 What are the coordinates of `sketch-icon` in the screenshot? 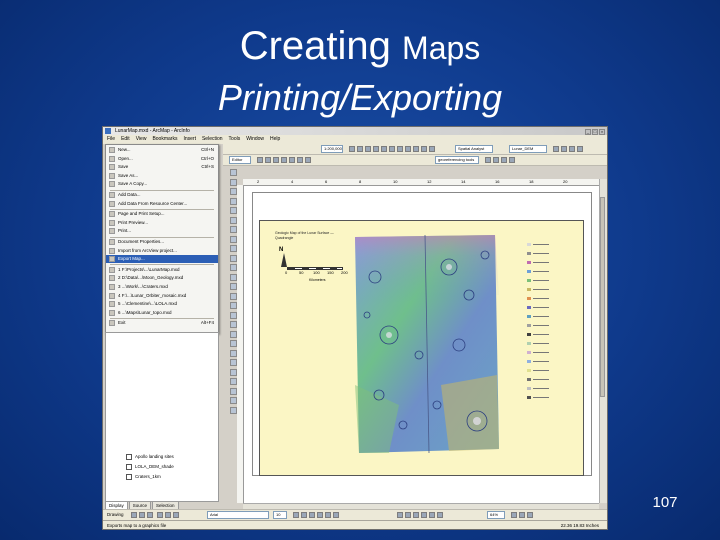 It's located at (564, 149).